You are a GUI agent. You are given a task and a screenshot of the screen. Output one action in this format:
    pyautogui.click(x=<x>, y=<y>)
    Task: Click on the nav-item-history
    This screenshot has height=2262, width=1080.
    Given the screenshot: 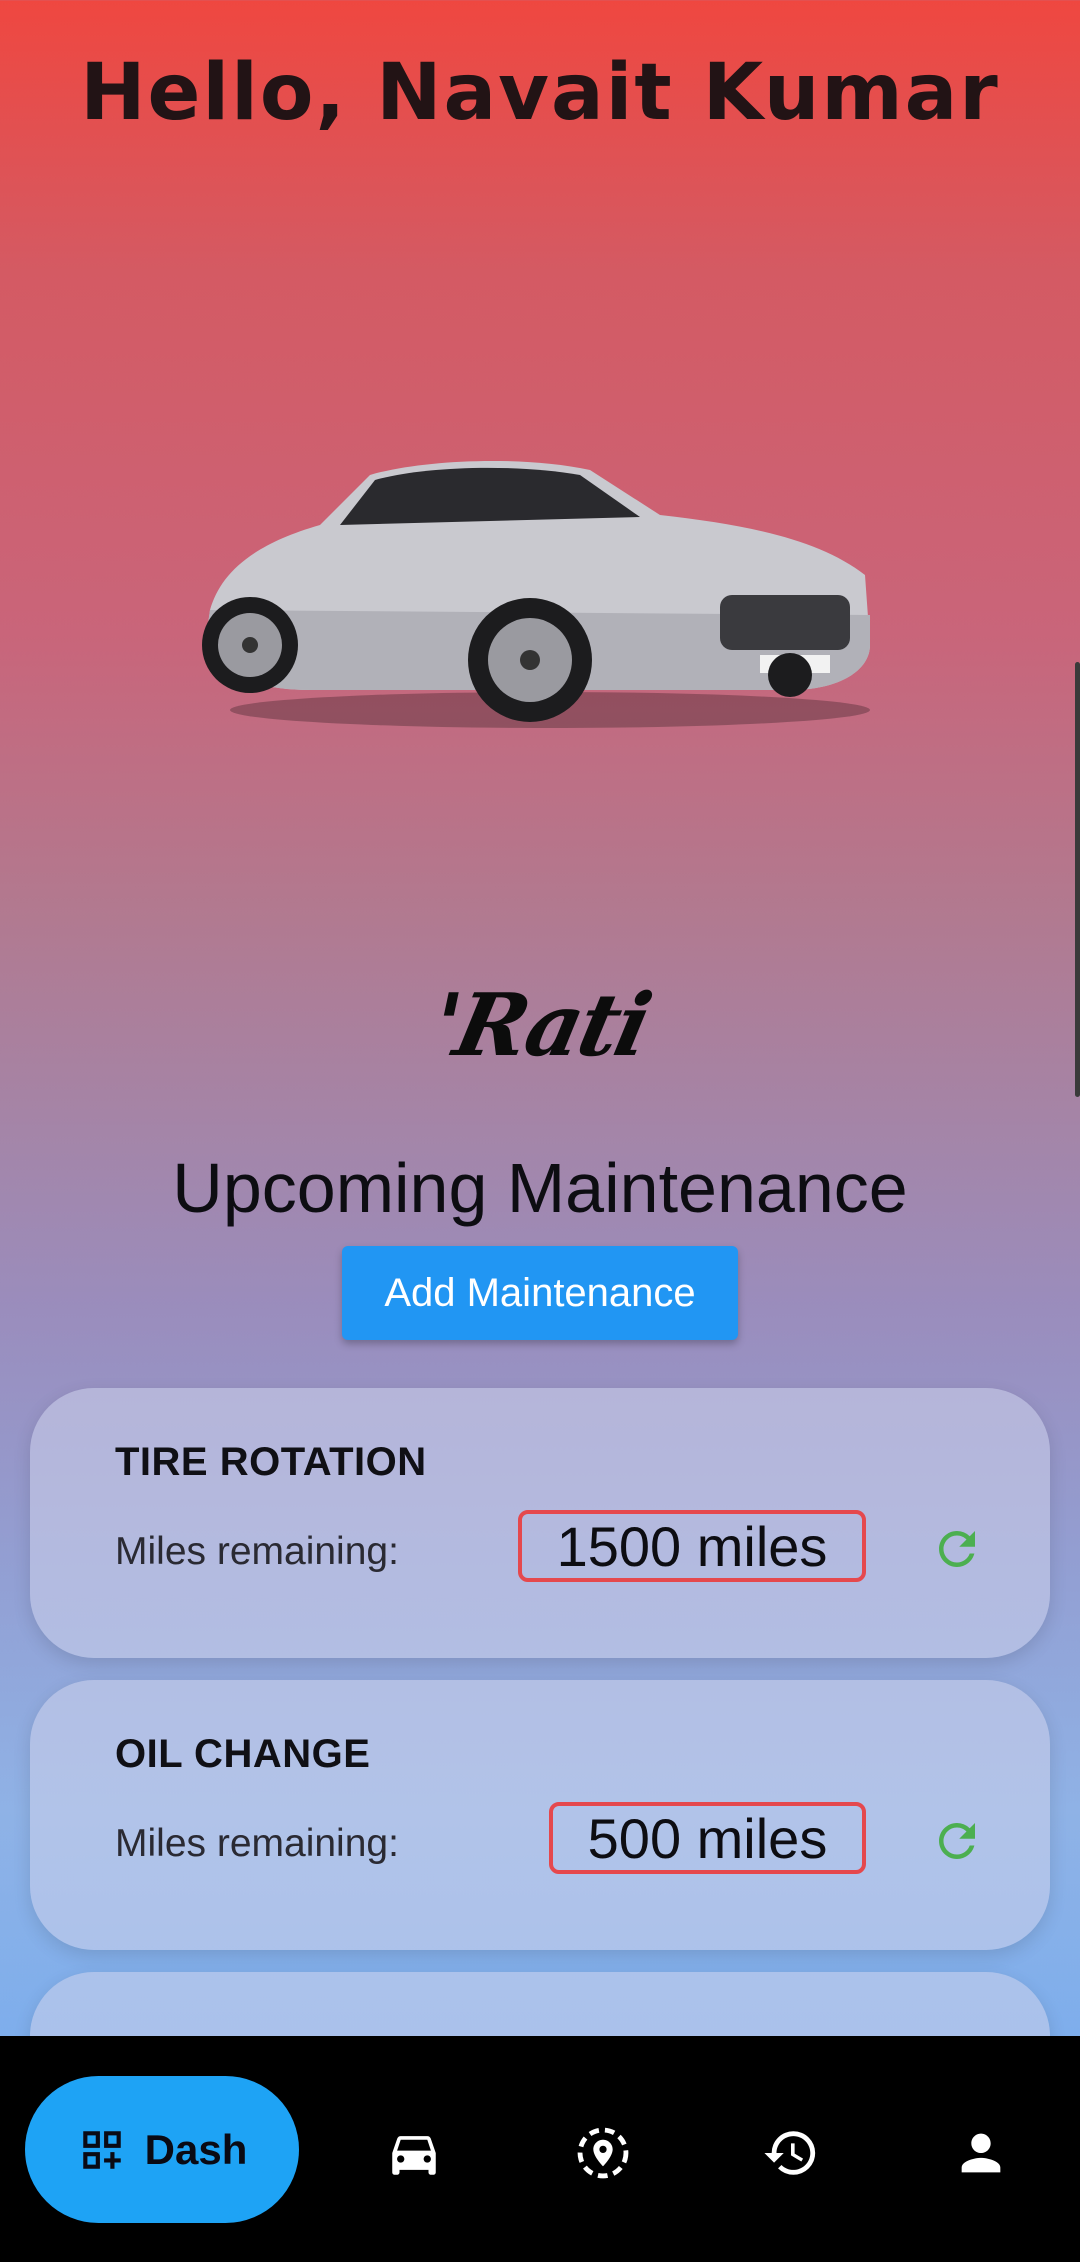 What is the action you would take?
    pyautogui.click(x=791, y=2153)
    